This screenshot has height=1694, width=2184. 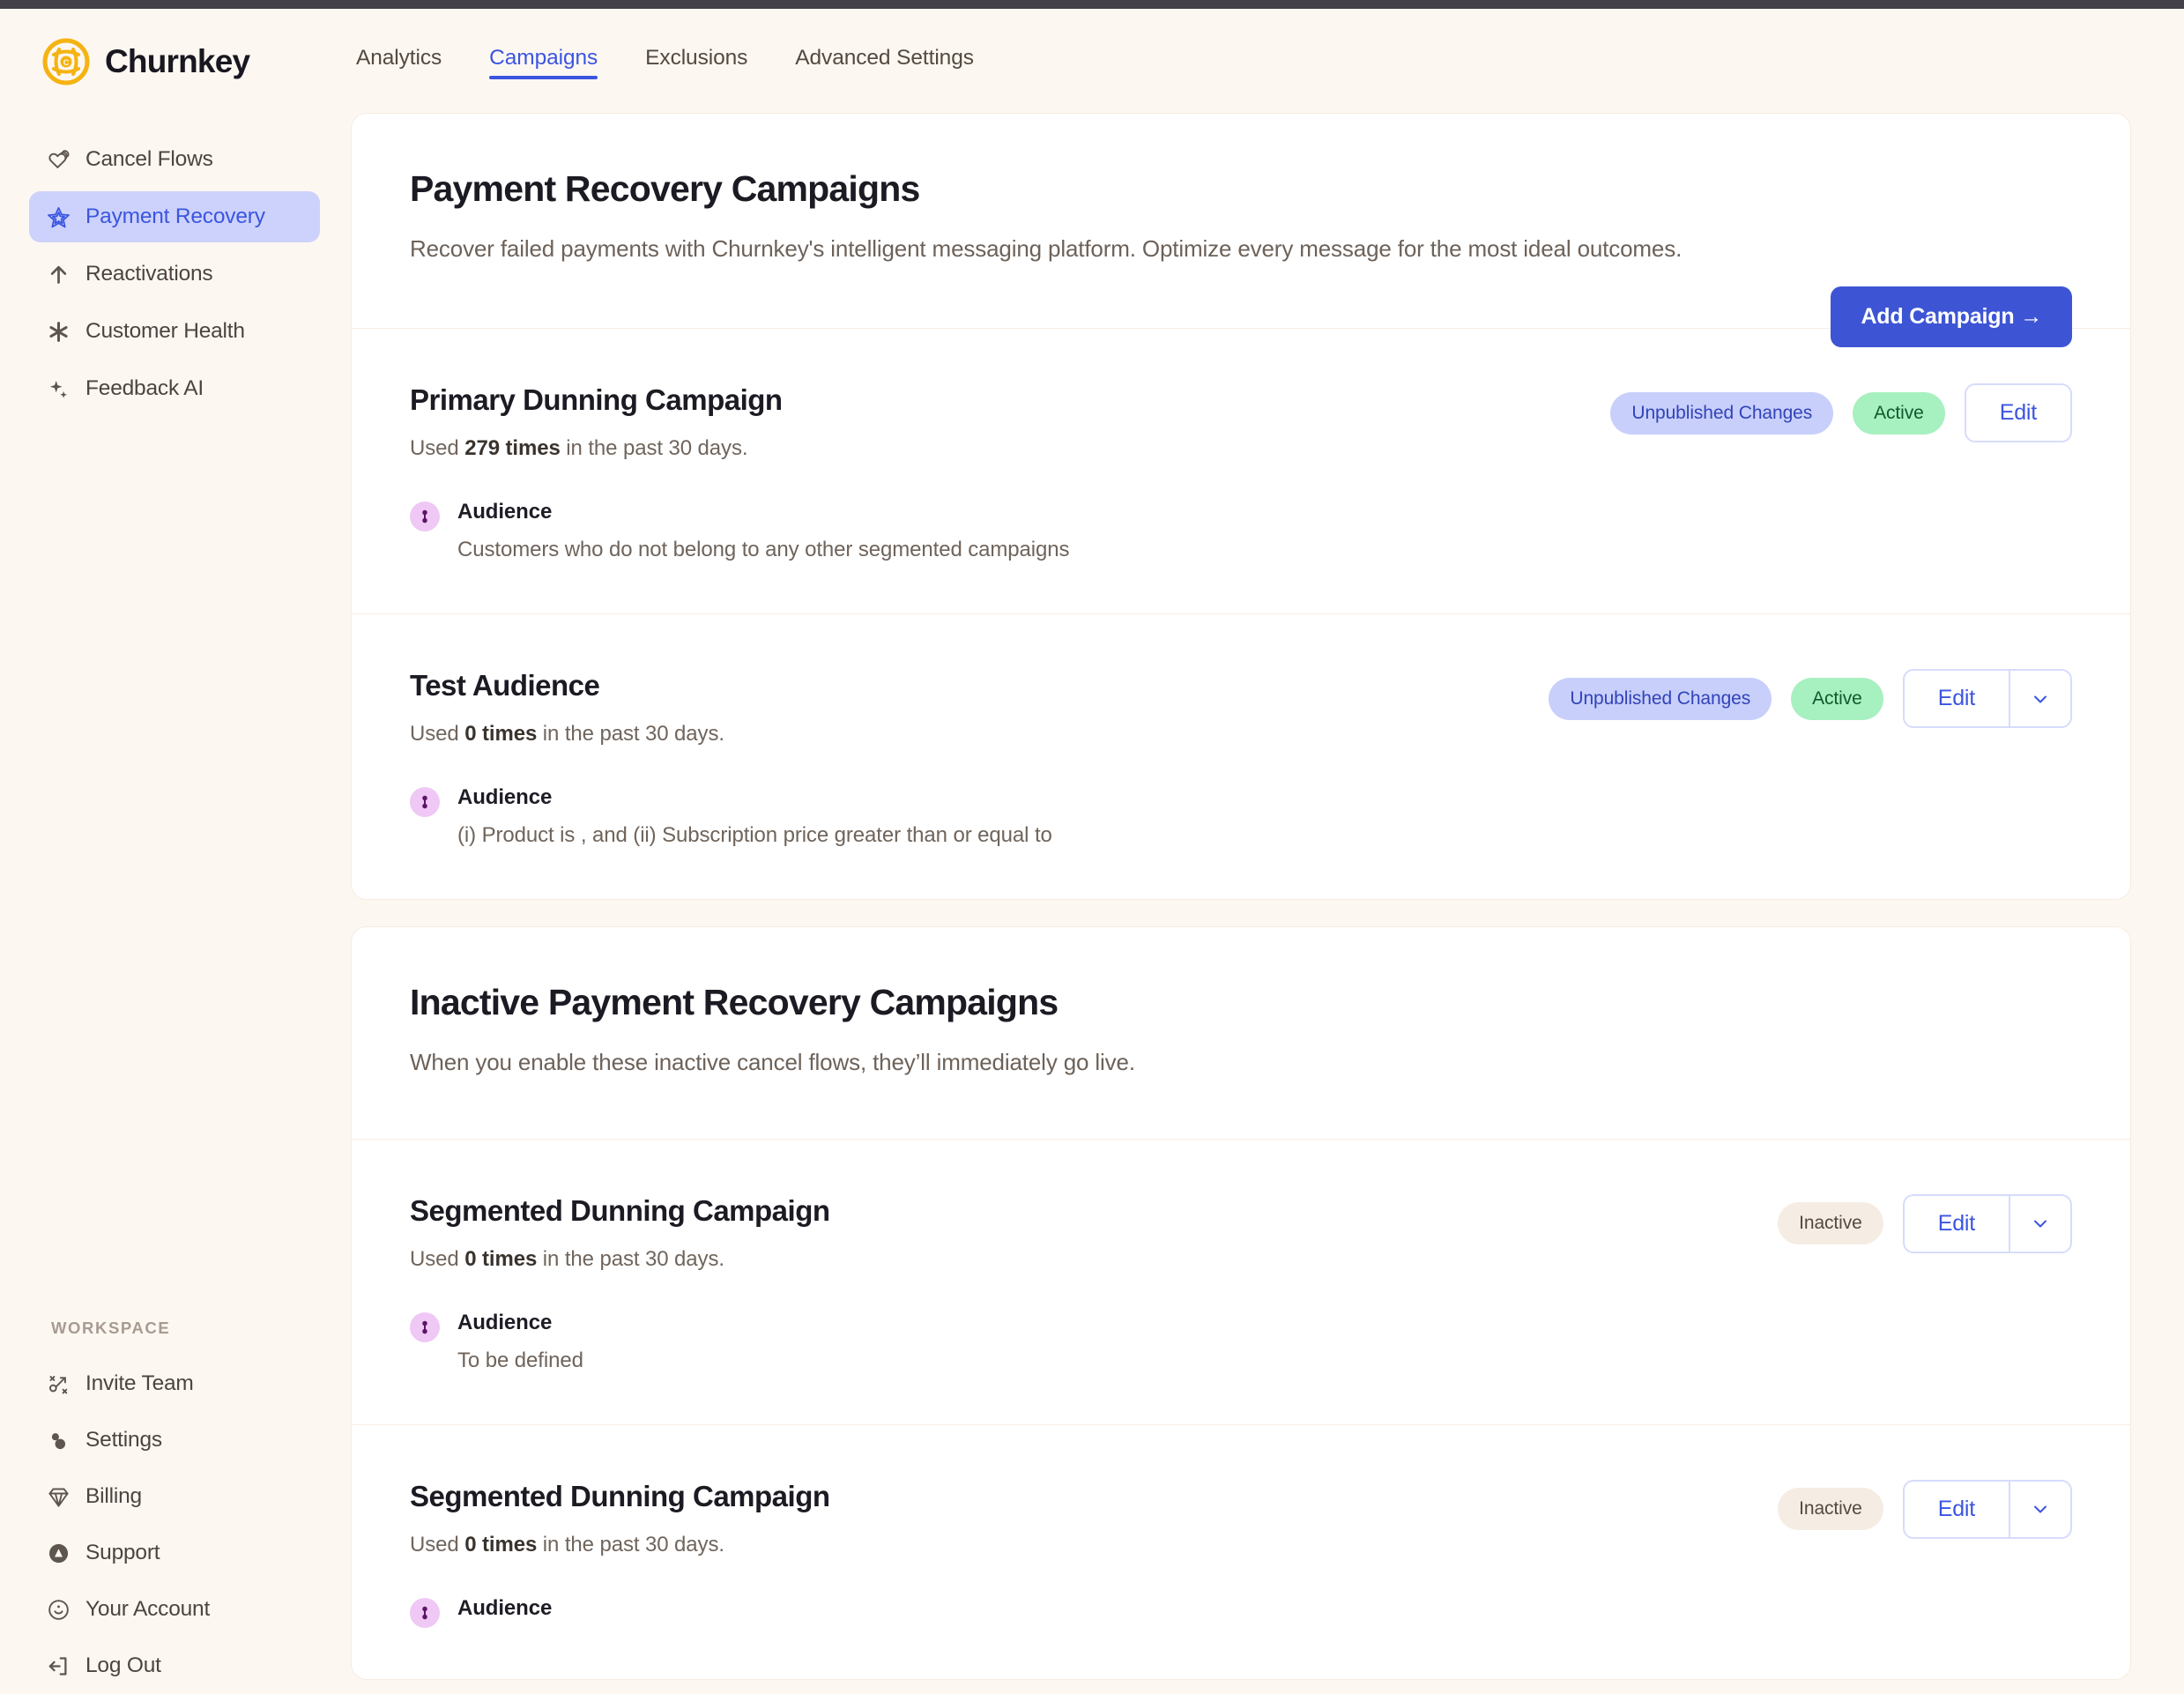 I want to click on asterisk-icon, so click(x=58, y=331).